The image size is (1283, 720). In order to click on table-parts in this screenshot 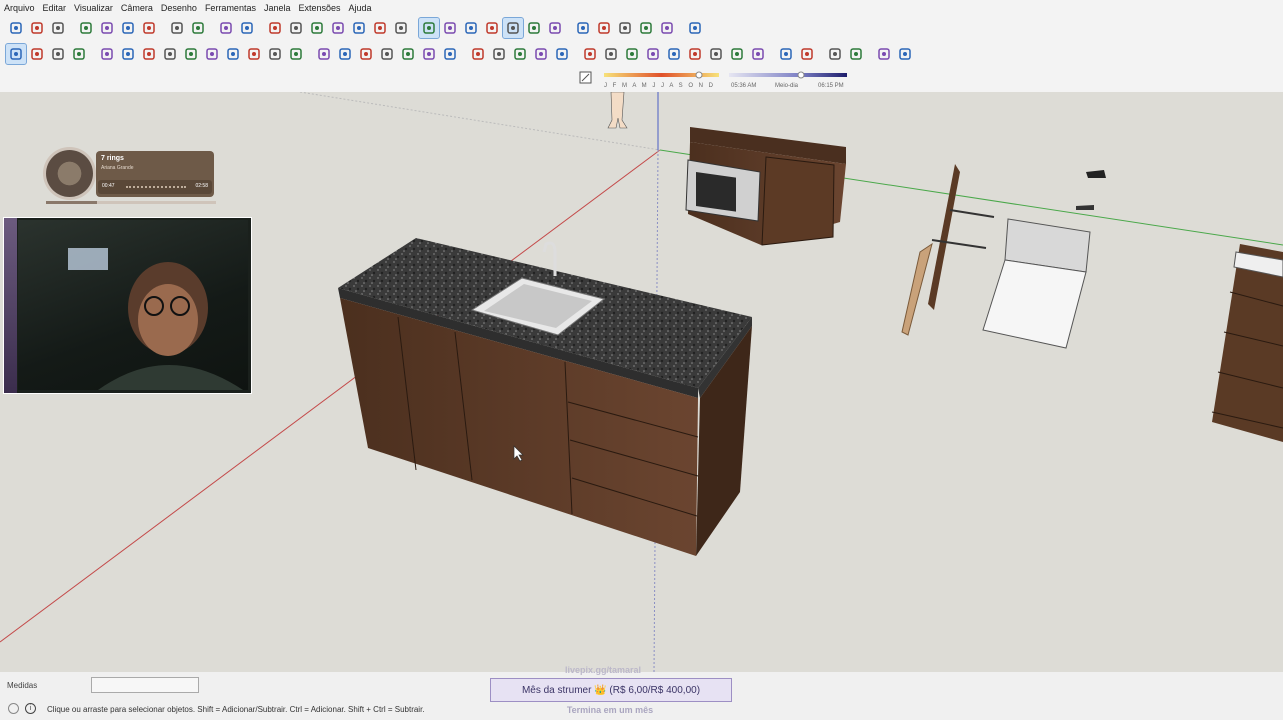, I will do `click(948, 250)`.